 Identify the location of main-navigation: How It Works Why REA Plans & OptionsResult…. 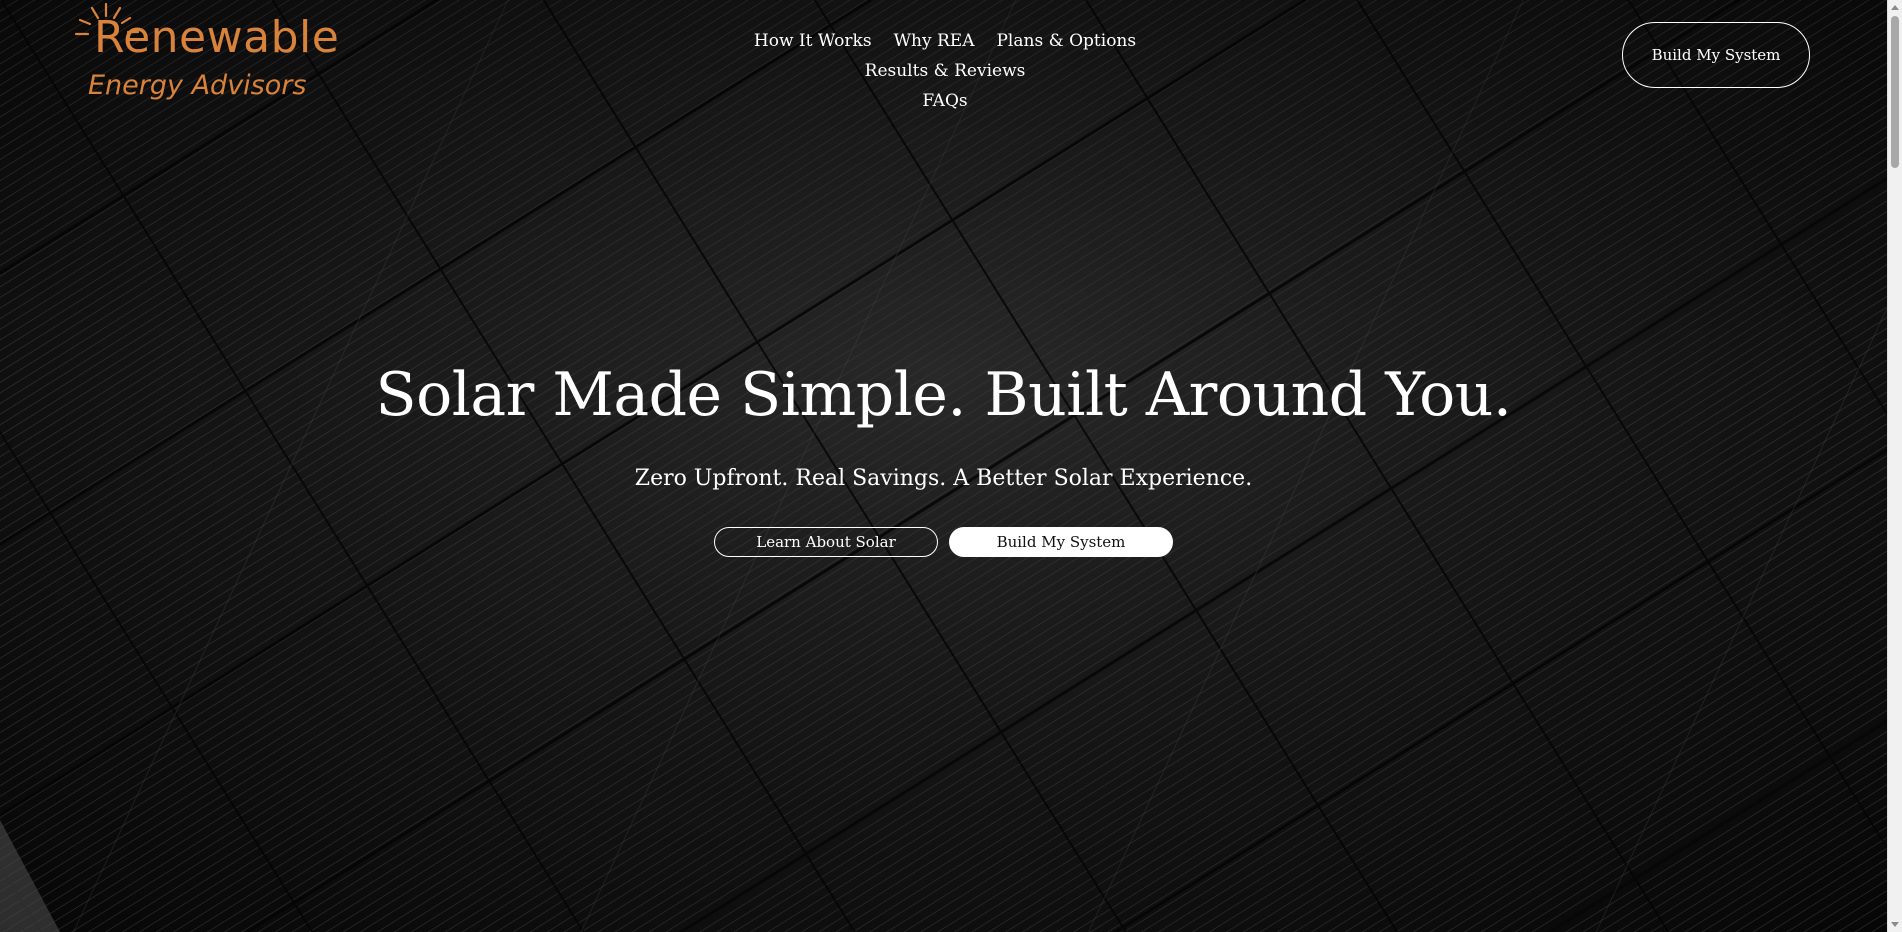
(945, 71).